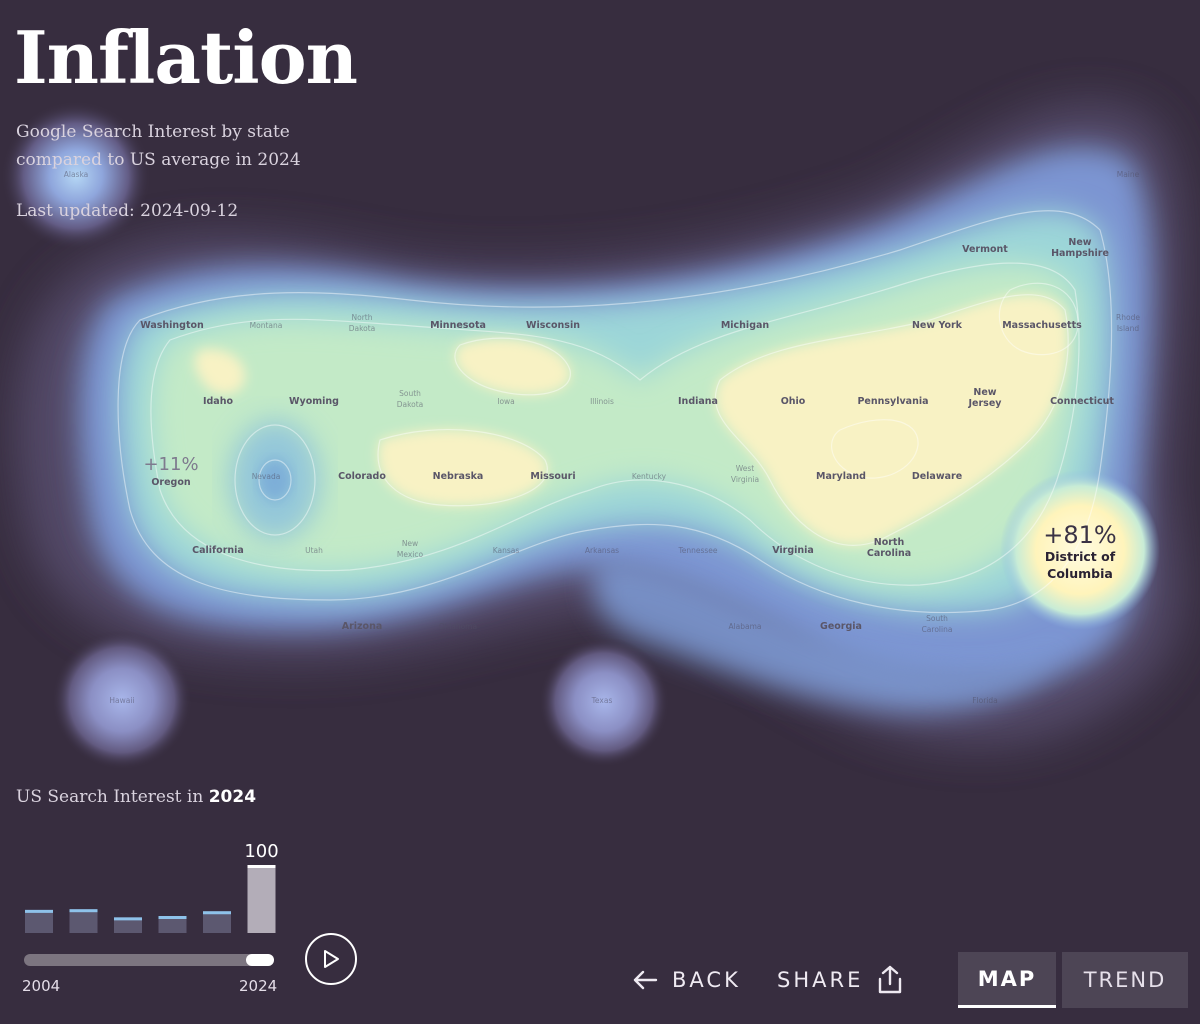 The image size is (1200, 1024). I want to click on state-name: Oregon, so click(171, 482).